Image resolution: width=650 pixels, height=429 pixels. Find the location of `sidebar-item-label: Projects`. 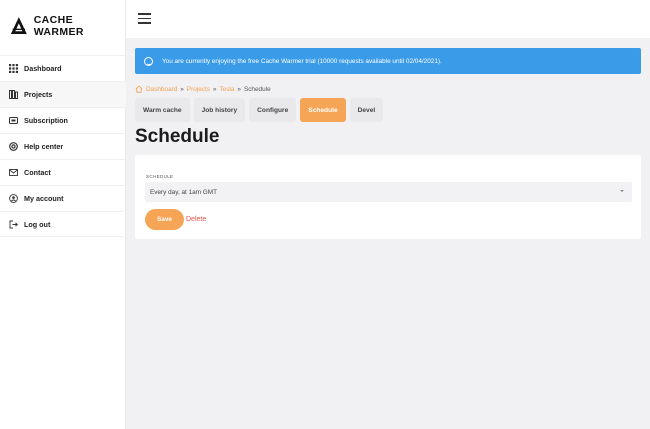

sidebar-item-label: Projects is located at coordinates (38, 94).